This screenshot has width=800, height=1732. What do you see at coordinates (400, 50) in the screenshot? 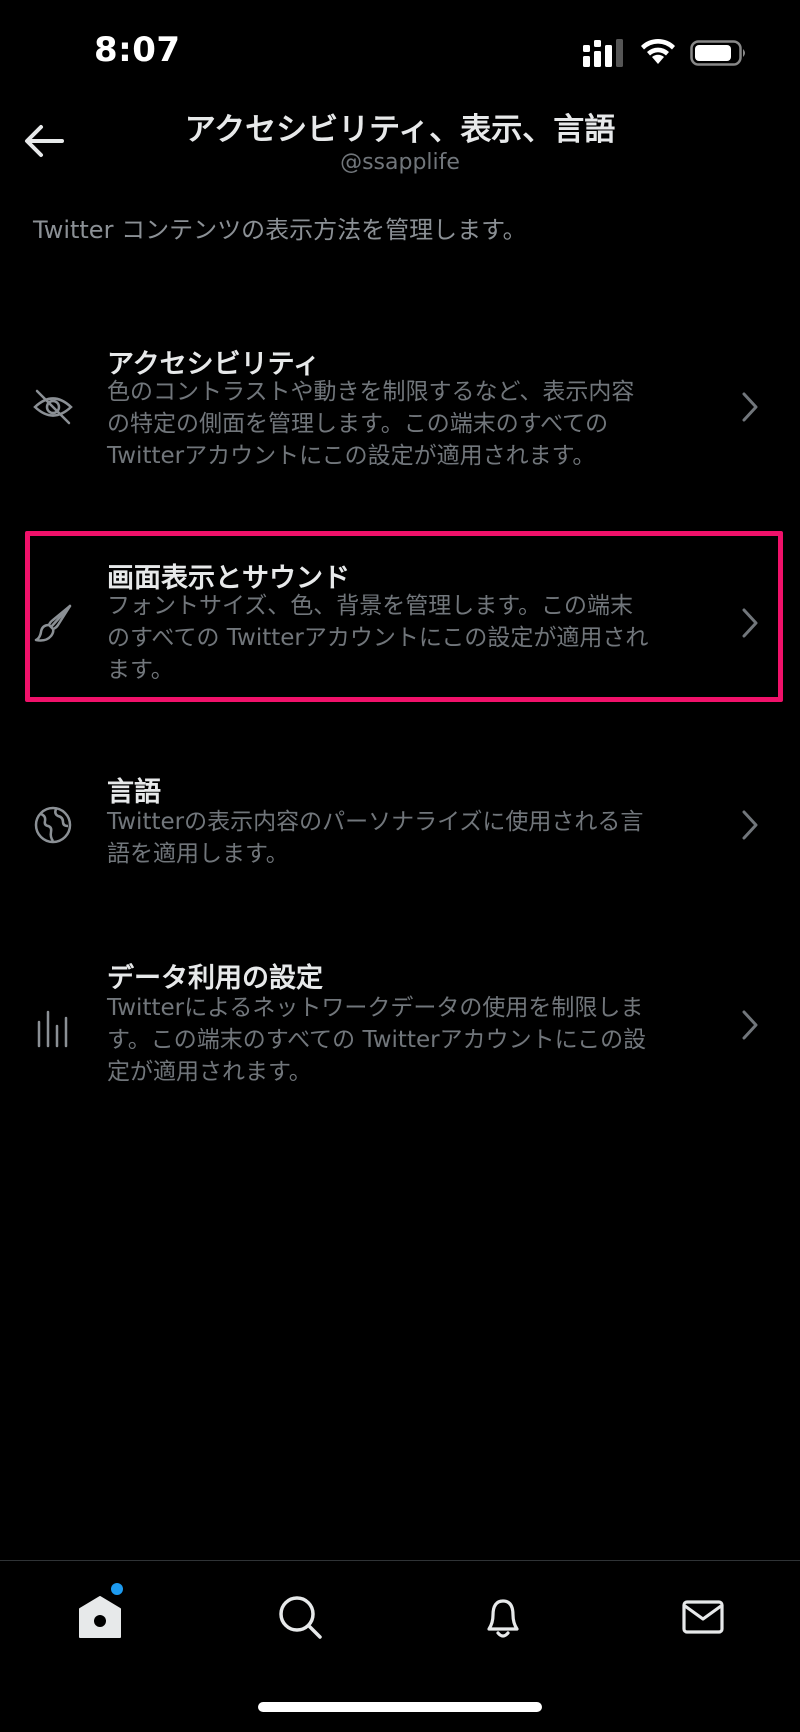
I see `status-bar: 8:07` at bounding box center [400, 50].